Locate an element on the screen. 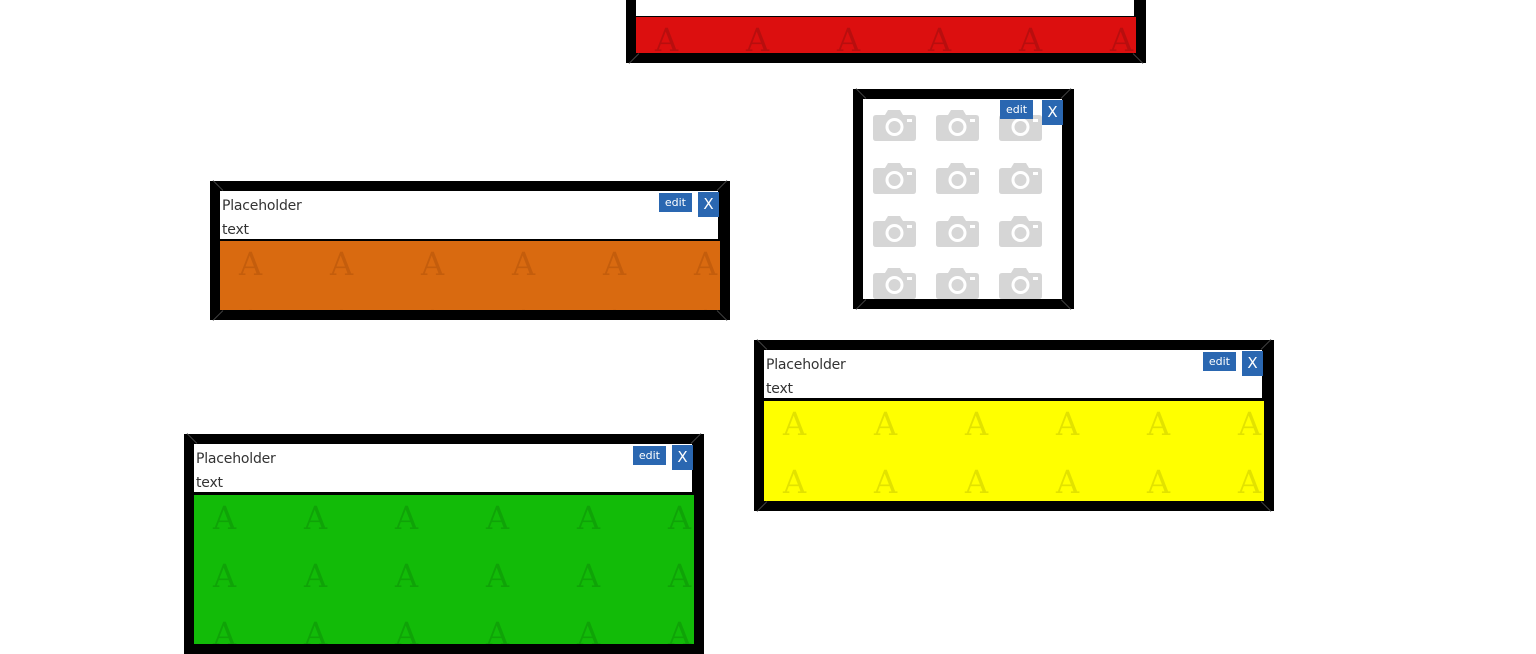 The height and width of the screenshot is (654, 1536). pattern-fill: AAAAAA is located at coordinates (886, 35).